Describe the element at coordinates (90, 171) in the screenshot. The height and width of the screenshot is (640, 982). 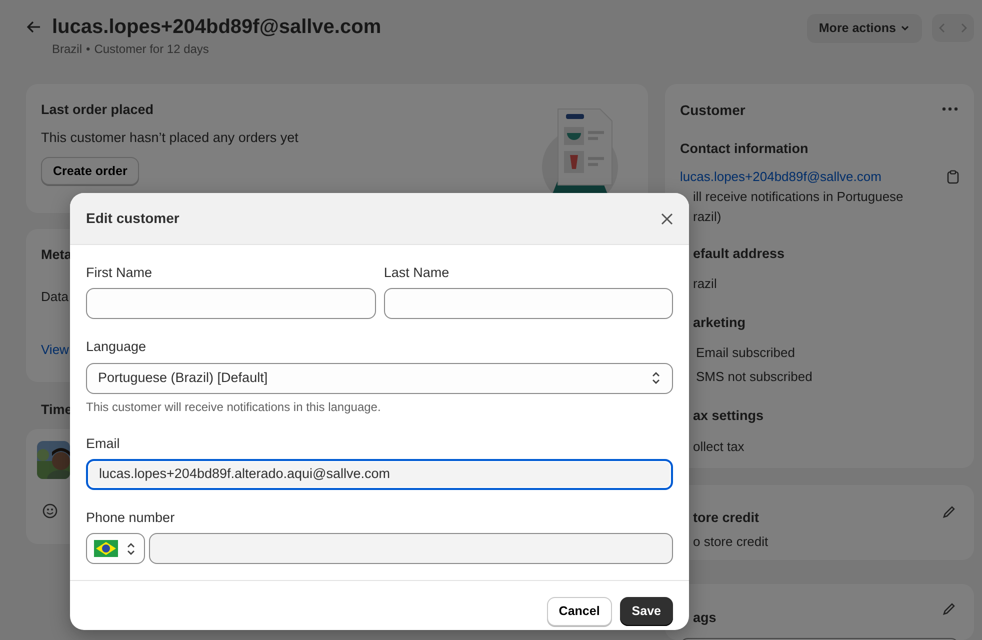
I see `create-order-button: Create order` at that location.